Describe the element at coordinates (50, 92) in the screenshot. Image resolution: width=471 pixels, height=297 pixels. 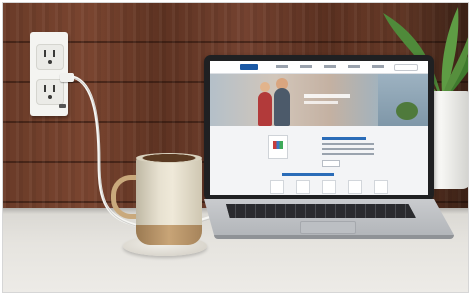
I see `outlet-receptacle-bottom` at that location.